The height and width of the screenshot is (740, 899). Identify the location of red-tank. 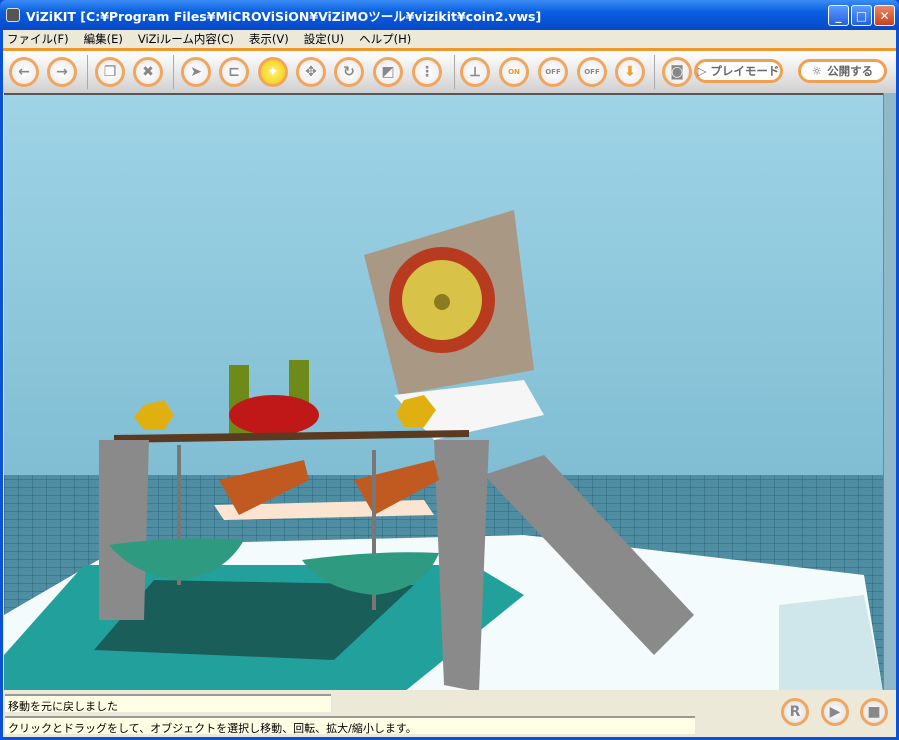
(274, 415).